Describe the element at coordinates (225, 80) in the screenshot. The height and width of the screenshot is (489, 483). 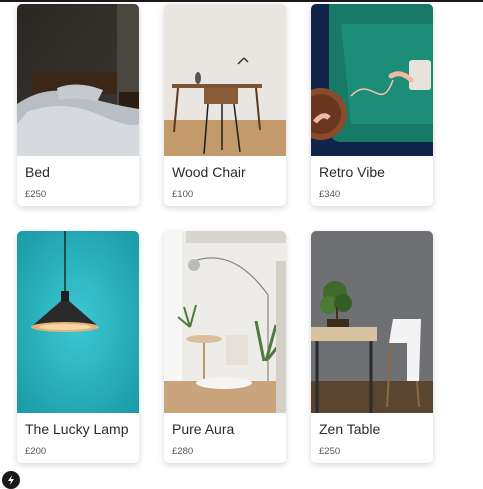
I see `wood-chair-photo` at that location.